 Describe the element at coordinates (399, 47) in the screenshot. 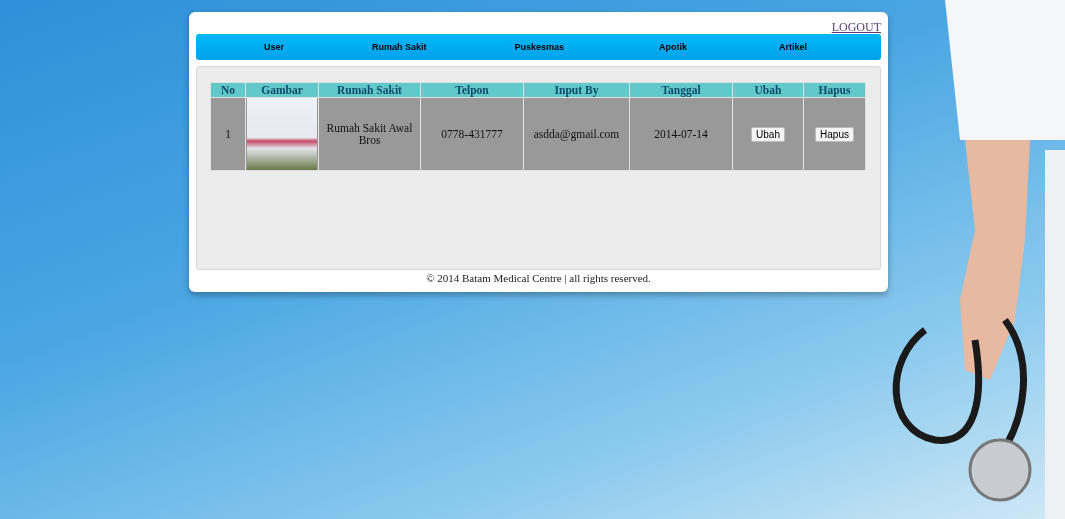

I see `nav-link: Rumah Sakit` at that location.